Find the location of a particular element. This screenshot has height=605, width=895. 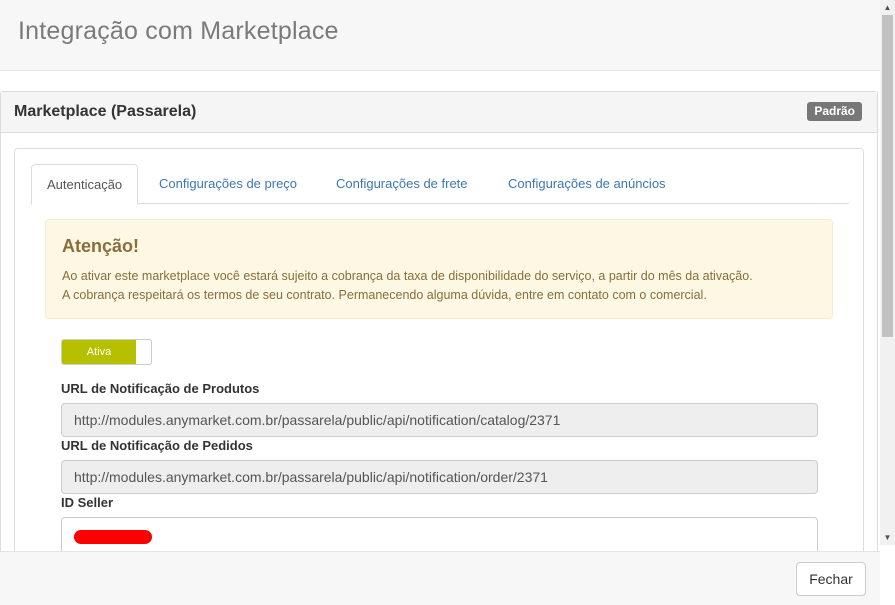

modal-header: Integração com Marketplace is located at coordinates (440, 35).